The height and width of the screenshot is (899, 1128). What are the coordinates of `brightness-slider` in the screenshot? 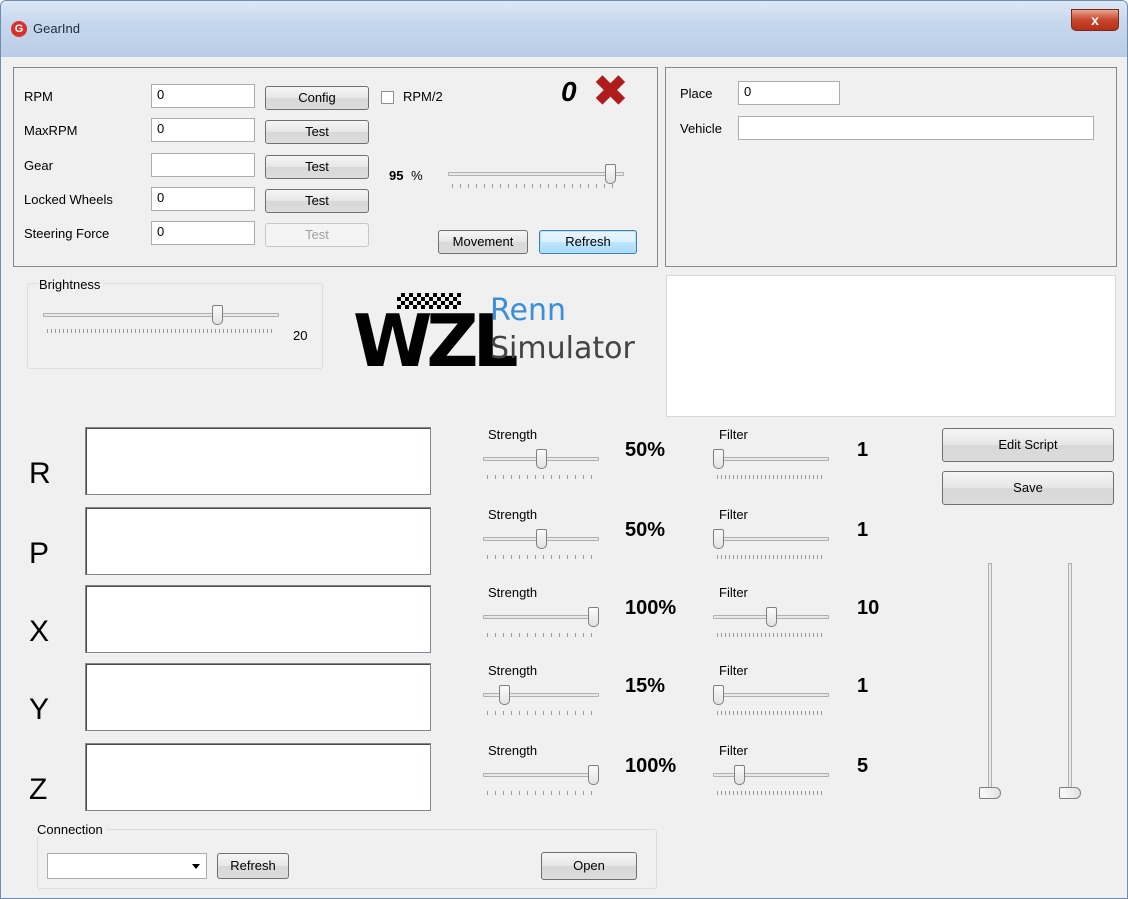 It's located at (161, 318).